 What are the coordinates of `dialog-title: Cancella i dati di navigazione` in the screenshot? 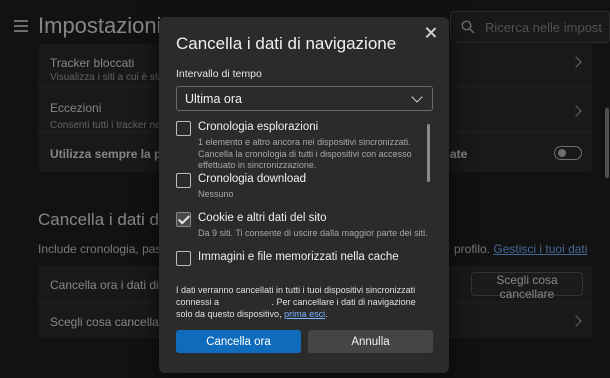 It's located at (286, 43).